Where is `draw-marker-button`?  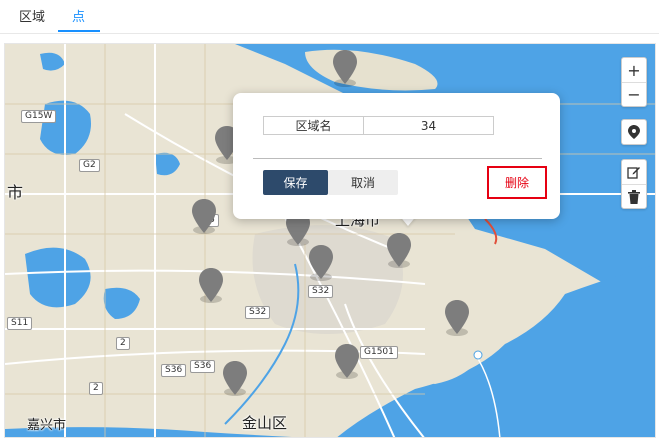 draw-marker-button is located at coordinates (634, 132).